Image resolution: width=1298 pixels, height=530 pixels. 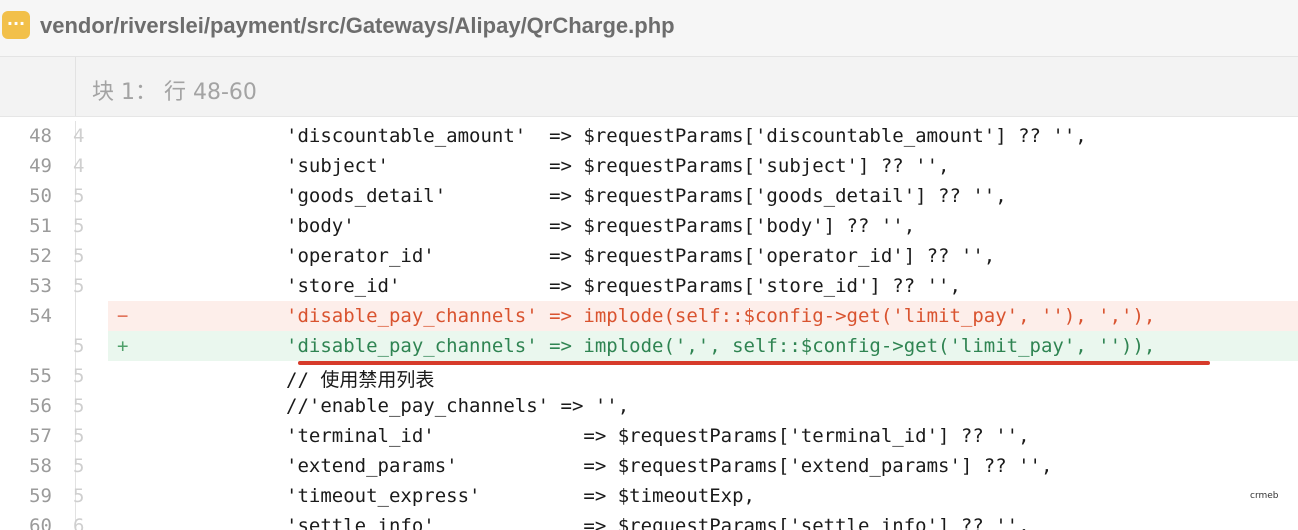 What do you see at coordinates (40, 316) in the screenshot?
I see `line-number: 54` at bounding box center [40, 316].